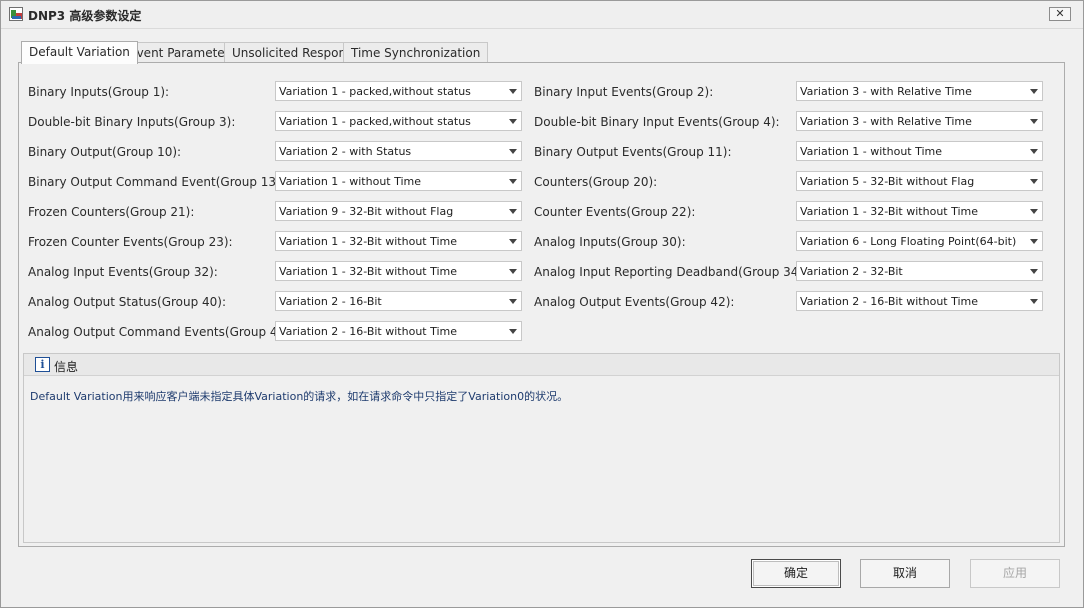 The image size is (1084, 608). Describe the element at coordinates (541, 365) in the screenshot. I see `info-header: i 信息` at that location.